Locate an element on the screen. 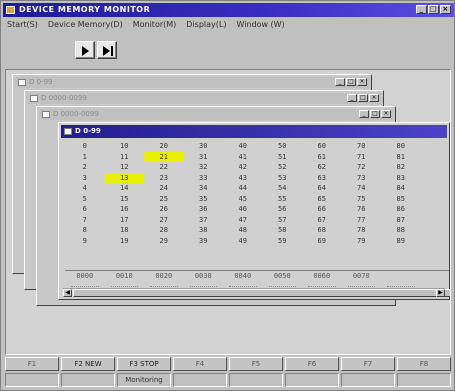  table-cell: 22 is located at coordinates (164, 167).